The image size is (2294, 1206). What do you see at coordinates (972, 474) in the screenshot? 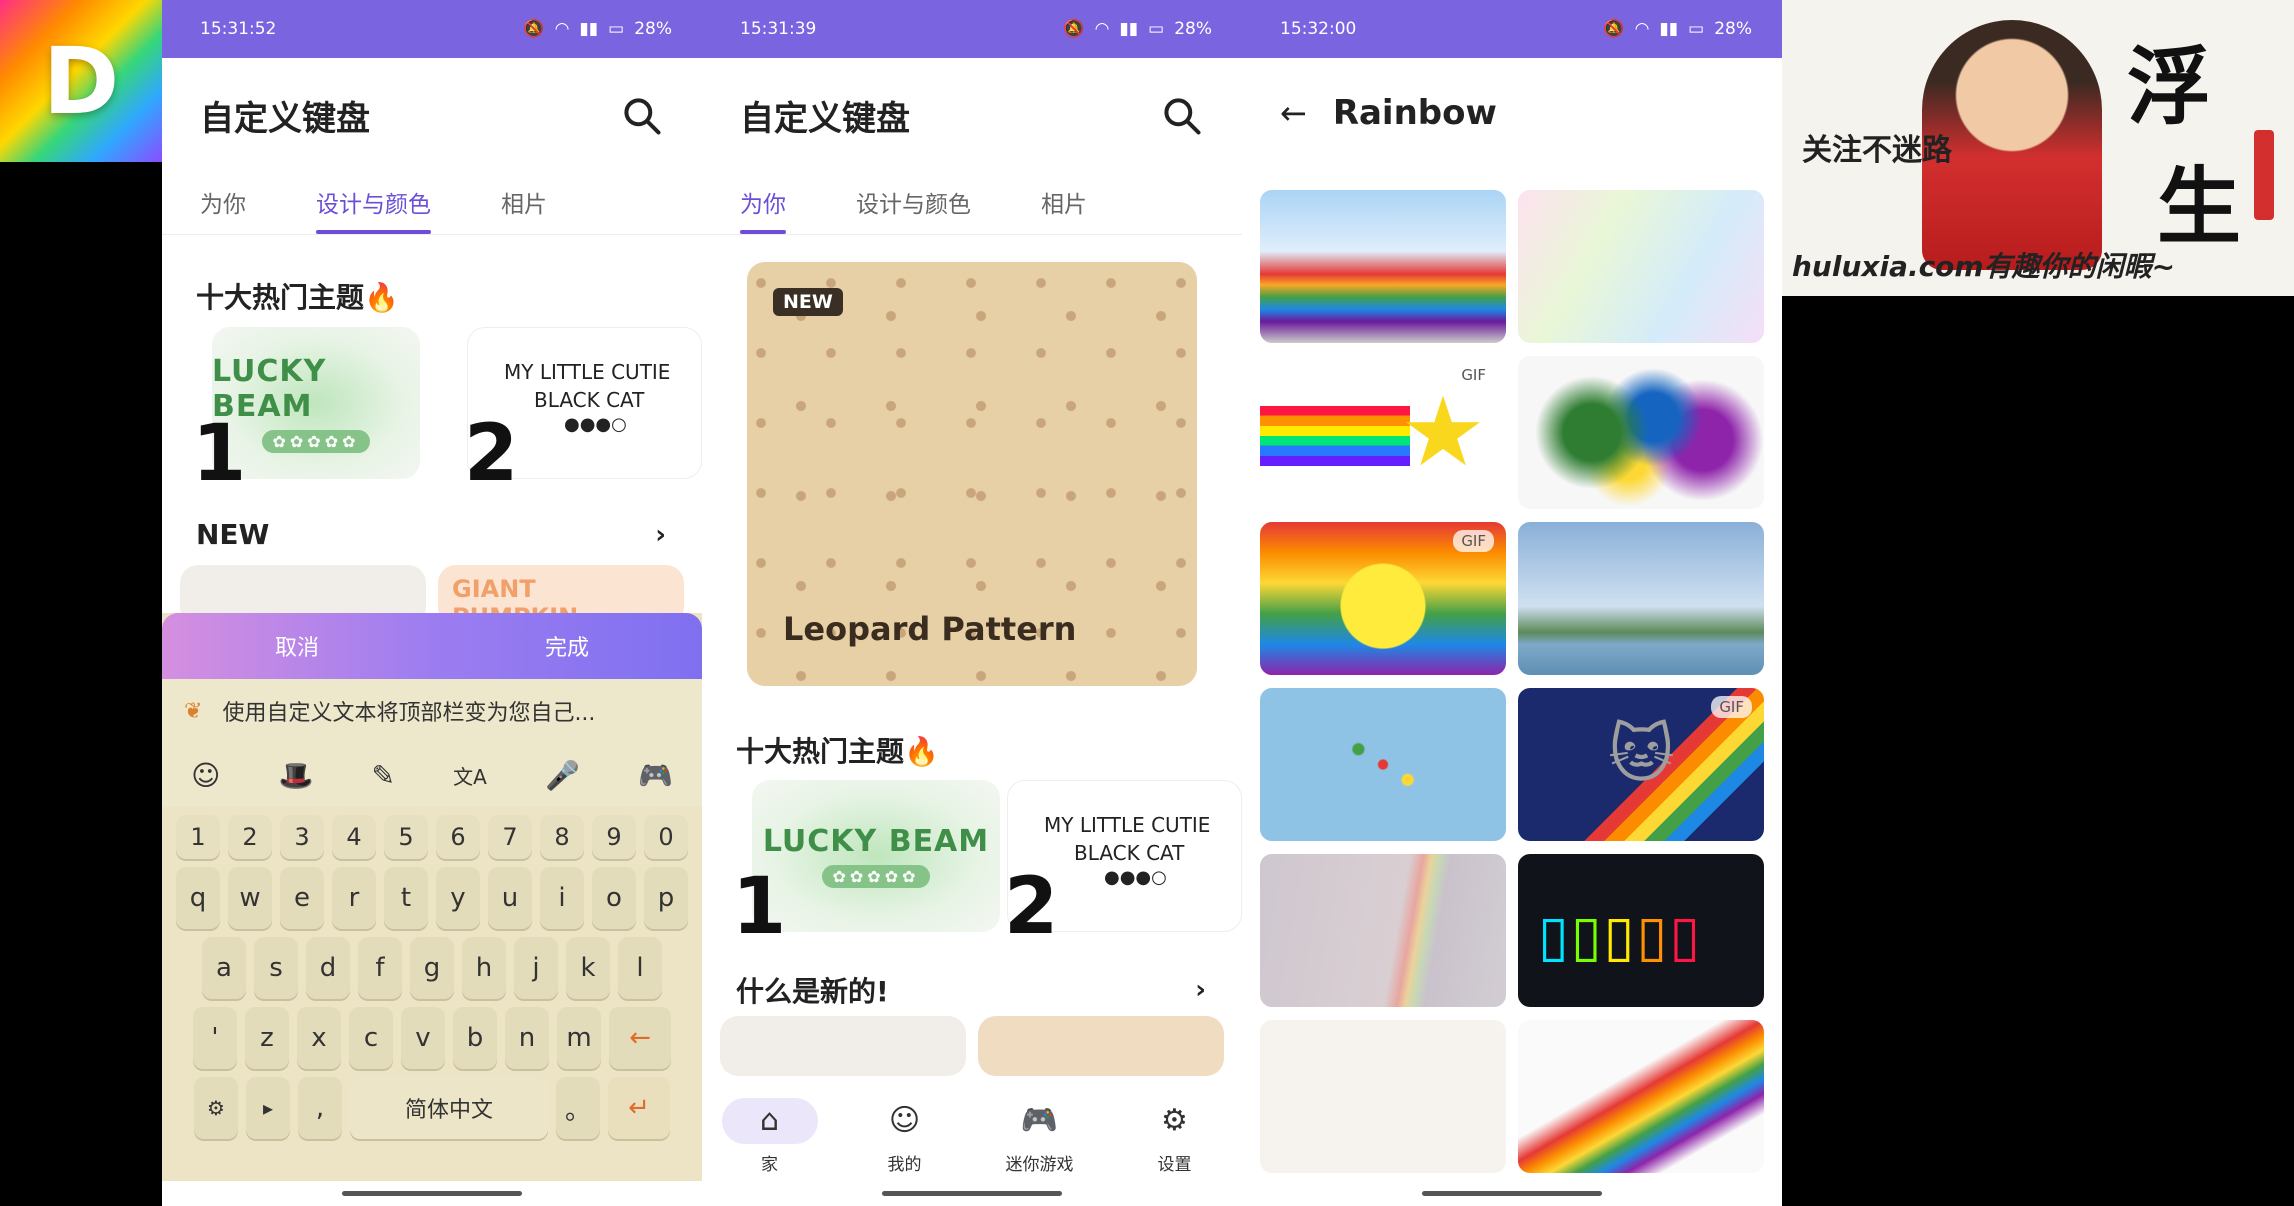
I see `featured-theme-leopard: NEW Leopard Pattern` at bounding box center [972, 474].